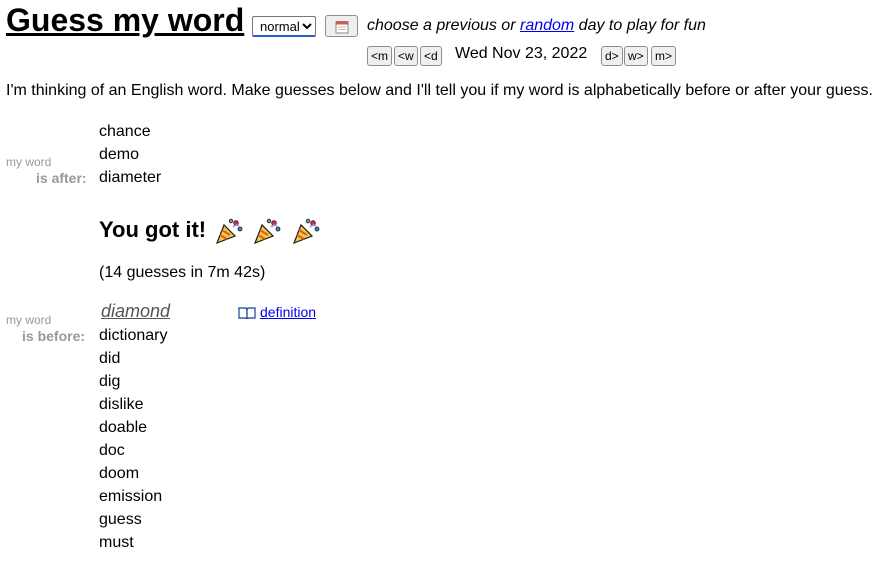  Describe the element at coordinates (612, 56) in the screenshot. I see `next-day-button: d>` at that location.